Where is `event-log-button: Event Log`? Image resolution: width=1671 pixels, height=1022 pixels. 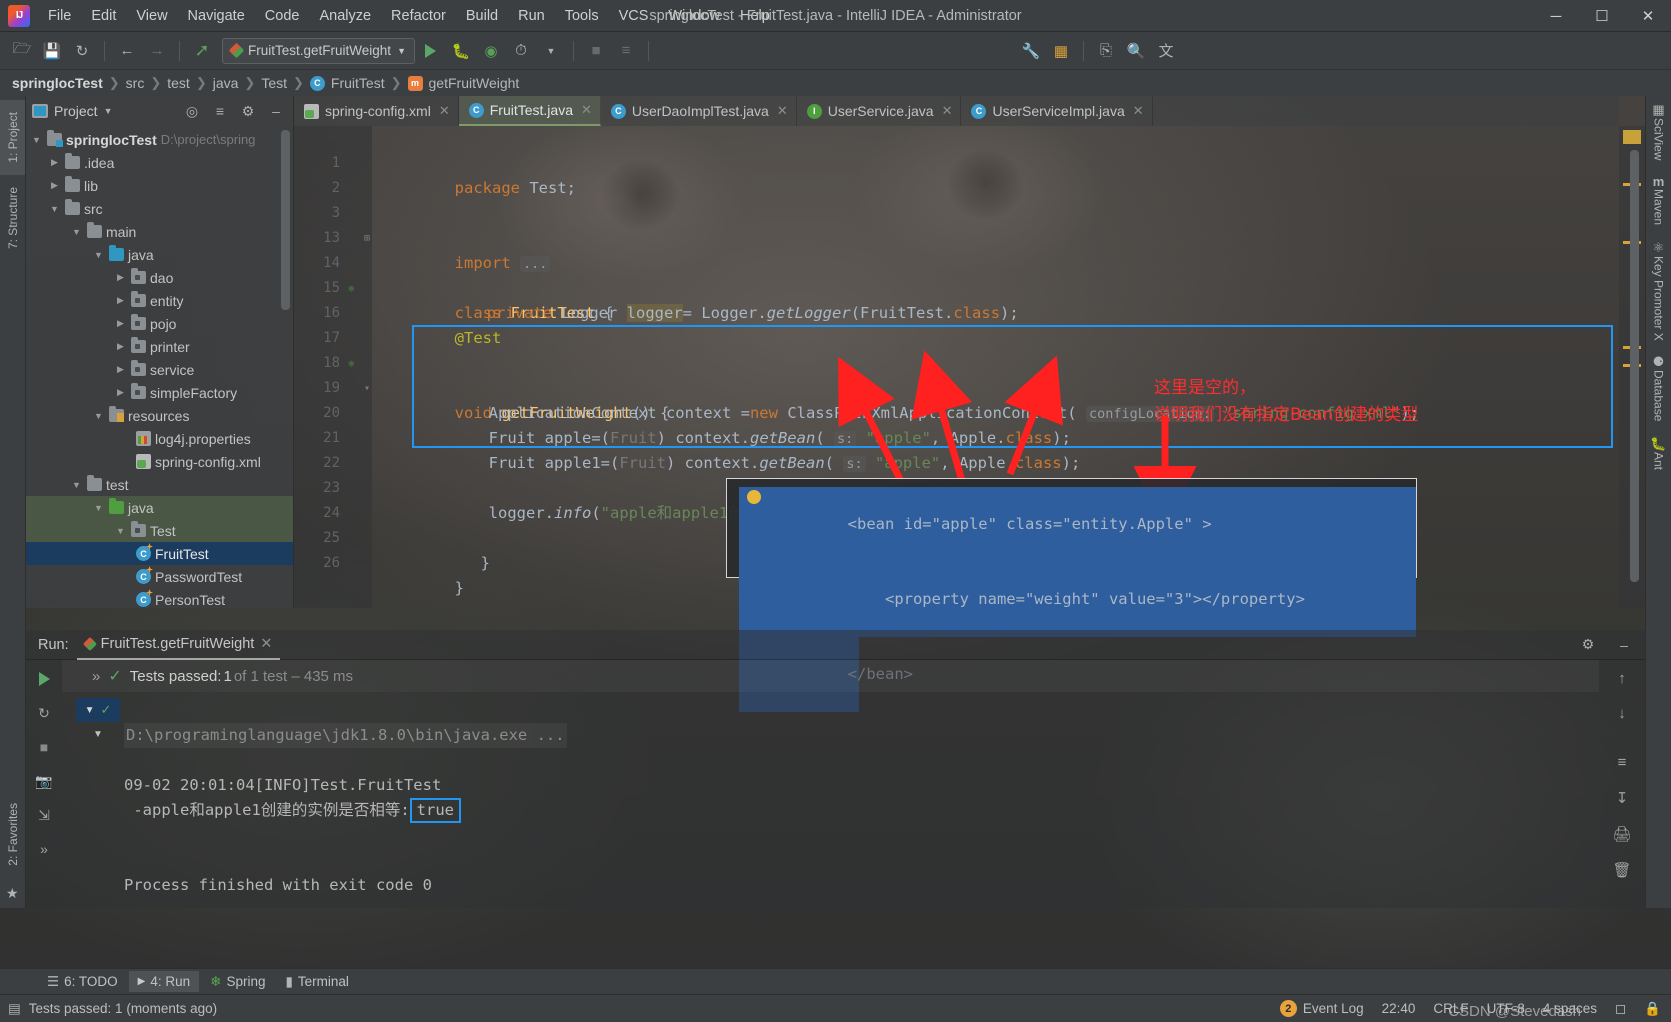 event-log-button: Event Log is located at coordinates (1333, 1008).